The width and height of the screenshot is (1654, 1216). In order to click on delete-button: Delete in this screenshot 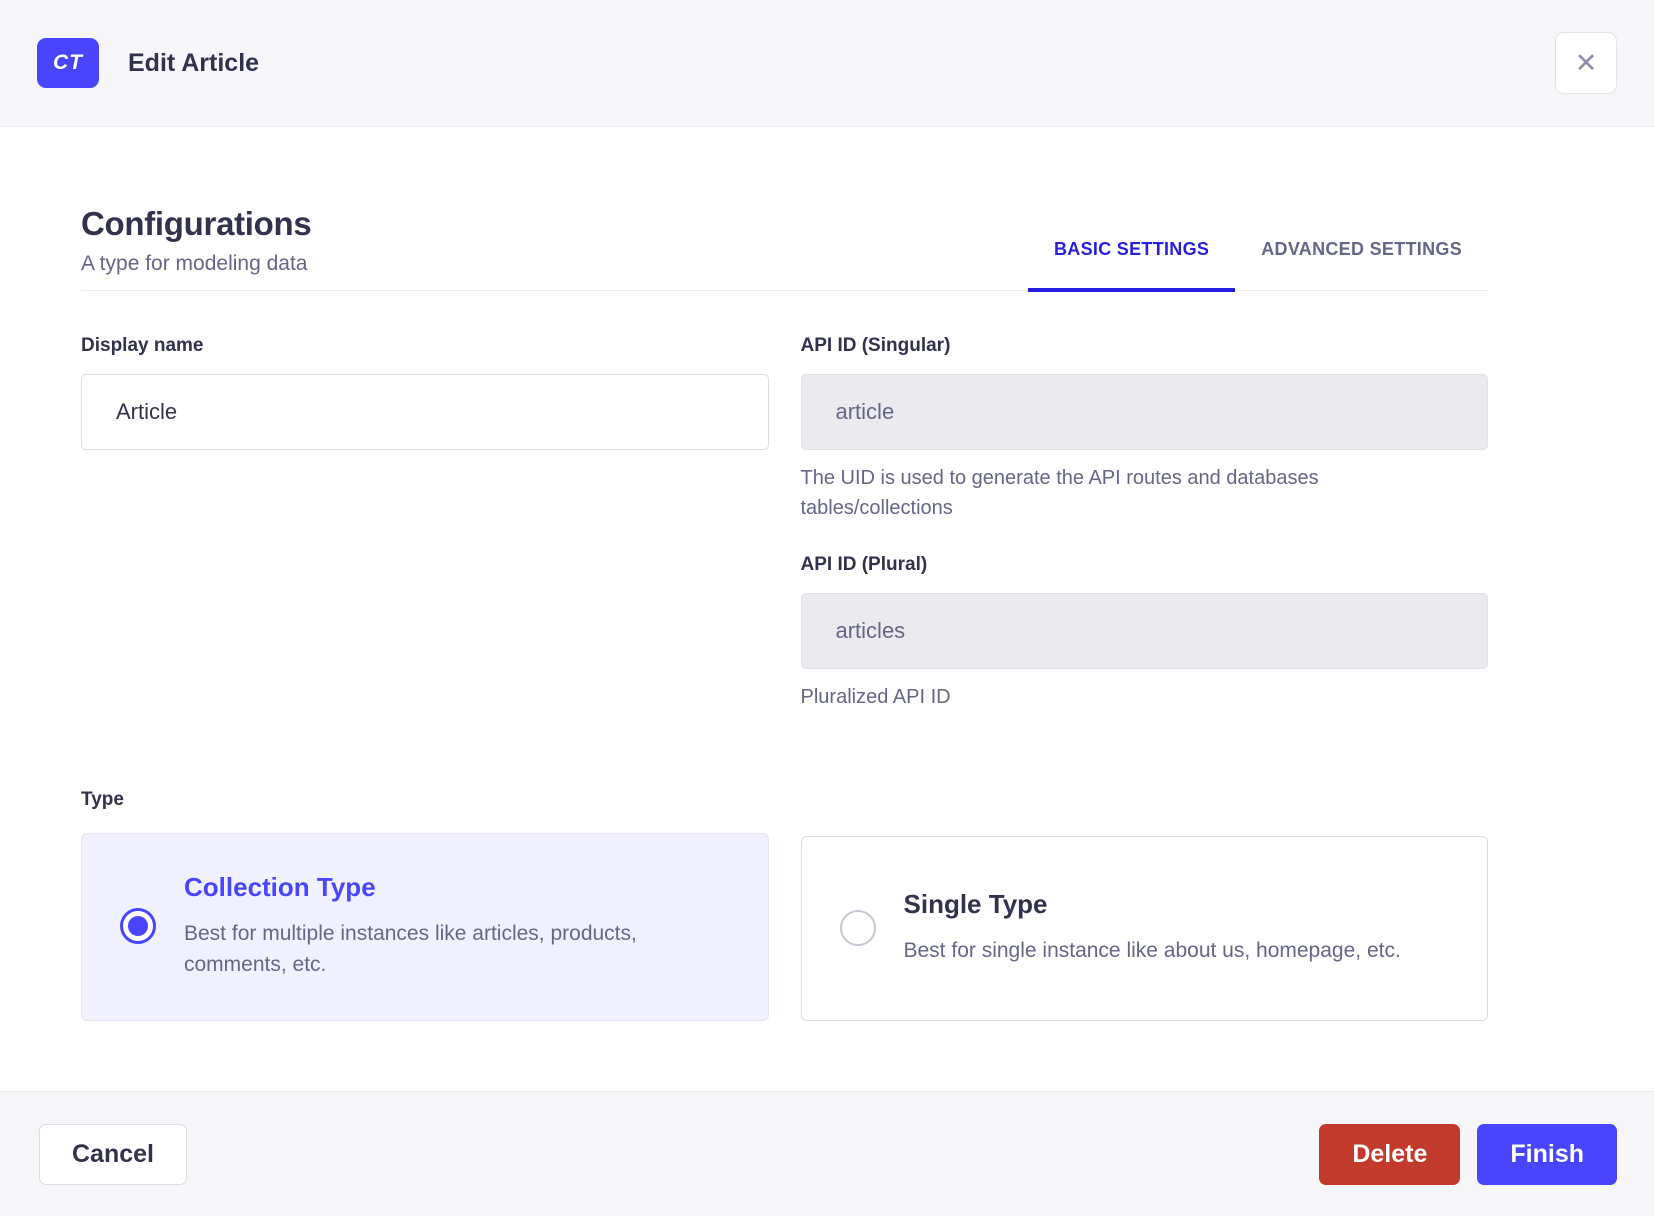, I will do `click(1390, 1154)`.